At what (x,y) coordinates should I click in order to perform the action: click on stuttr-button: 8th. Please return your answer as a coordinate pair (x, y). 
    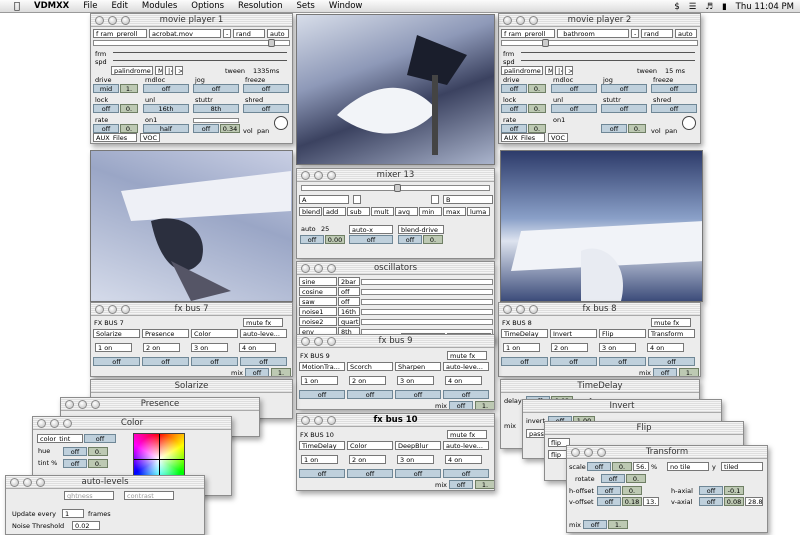
    Looking at the image, I should click on (216, 108).